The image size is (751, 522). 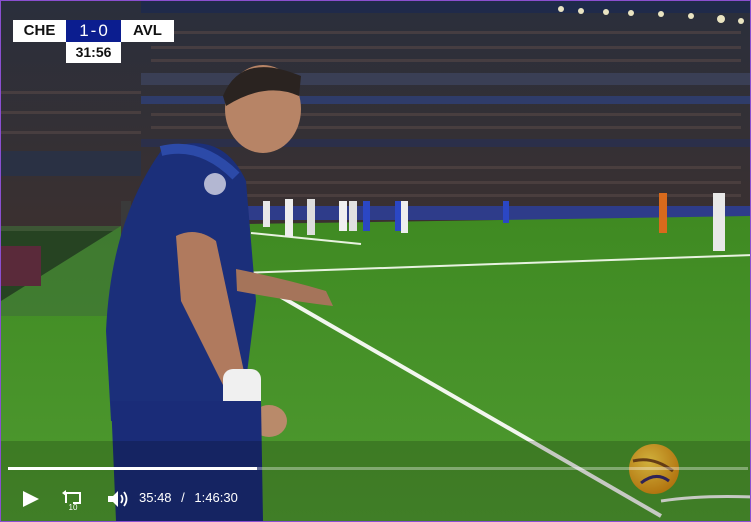 What do you see at coordinates (378, 468) in the screenshot?
I see `seek-bar` at bounding box center [378, 468].